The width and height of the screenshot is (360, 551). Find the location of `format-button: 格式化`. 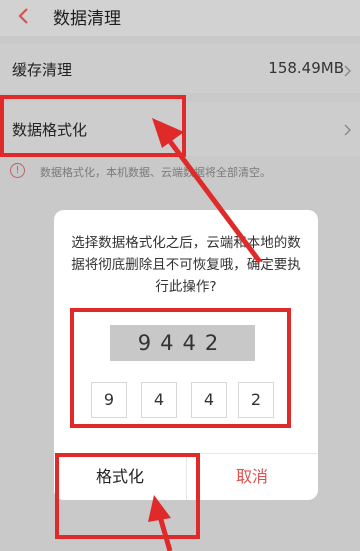

format-button: 格式化 is located at coordinates (120, 477).